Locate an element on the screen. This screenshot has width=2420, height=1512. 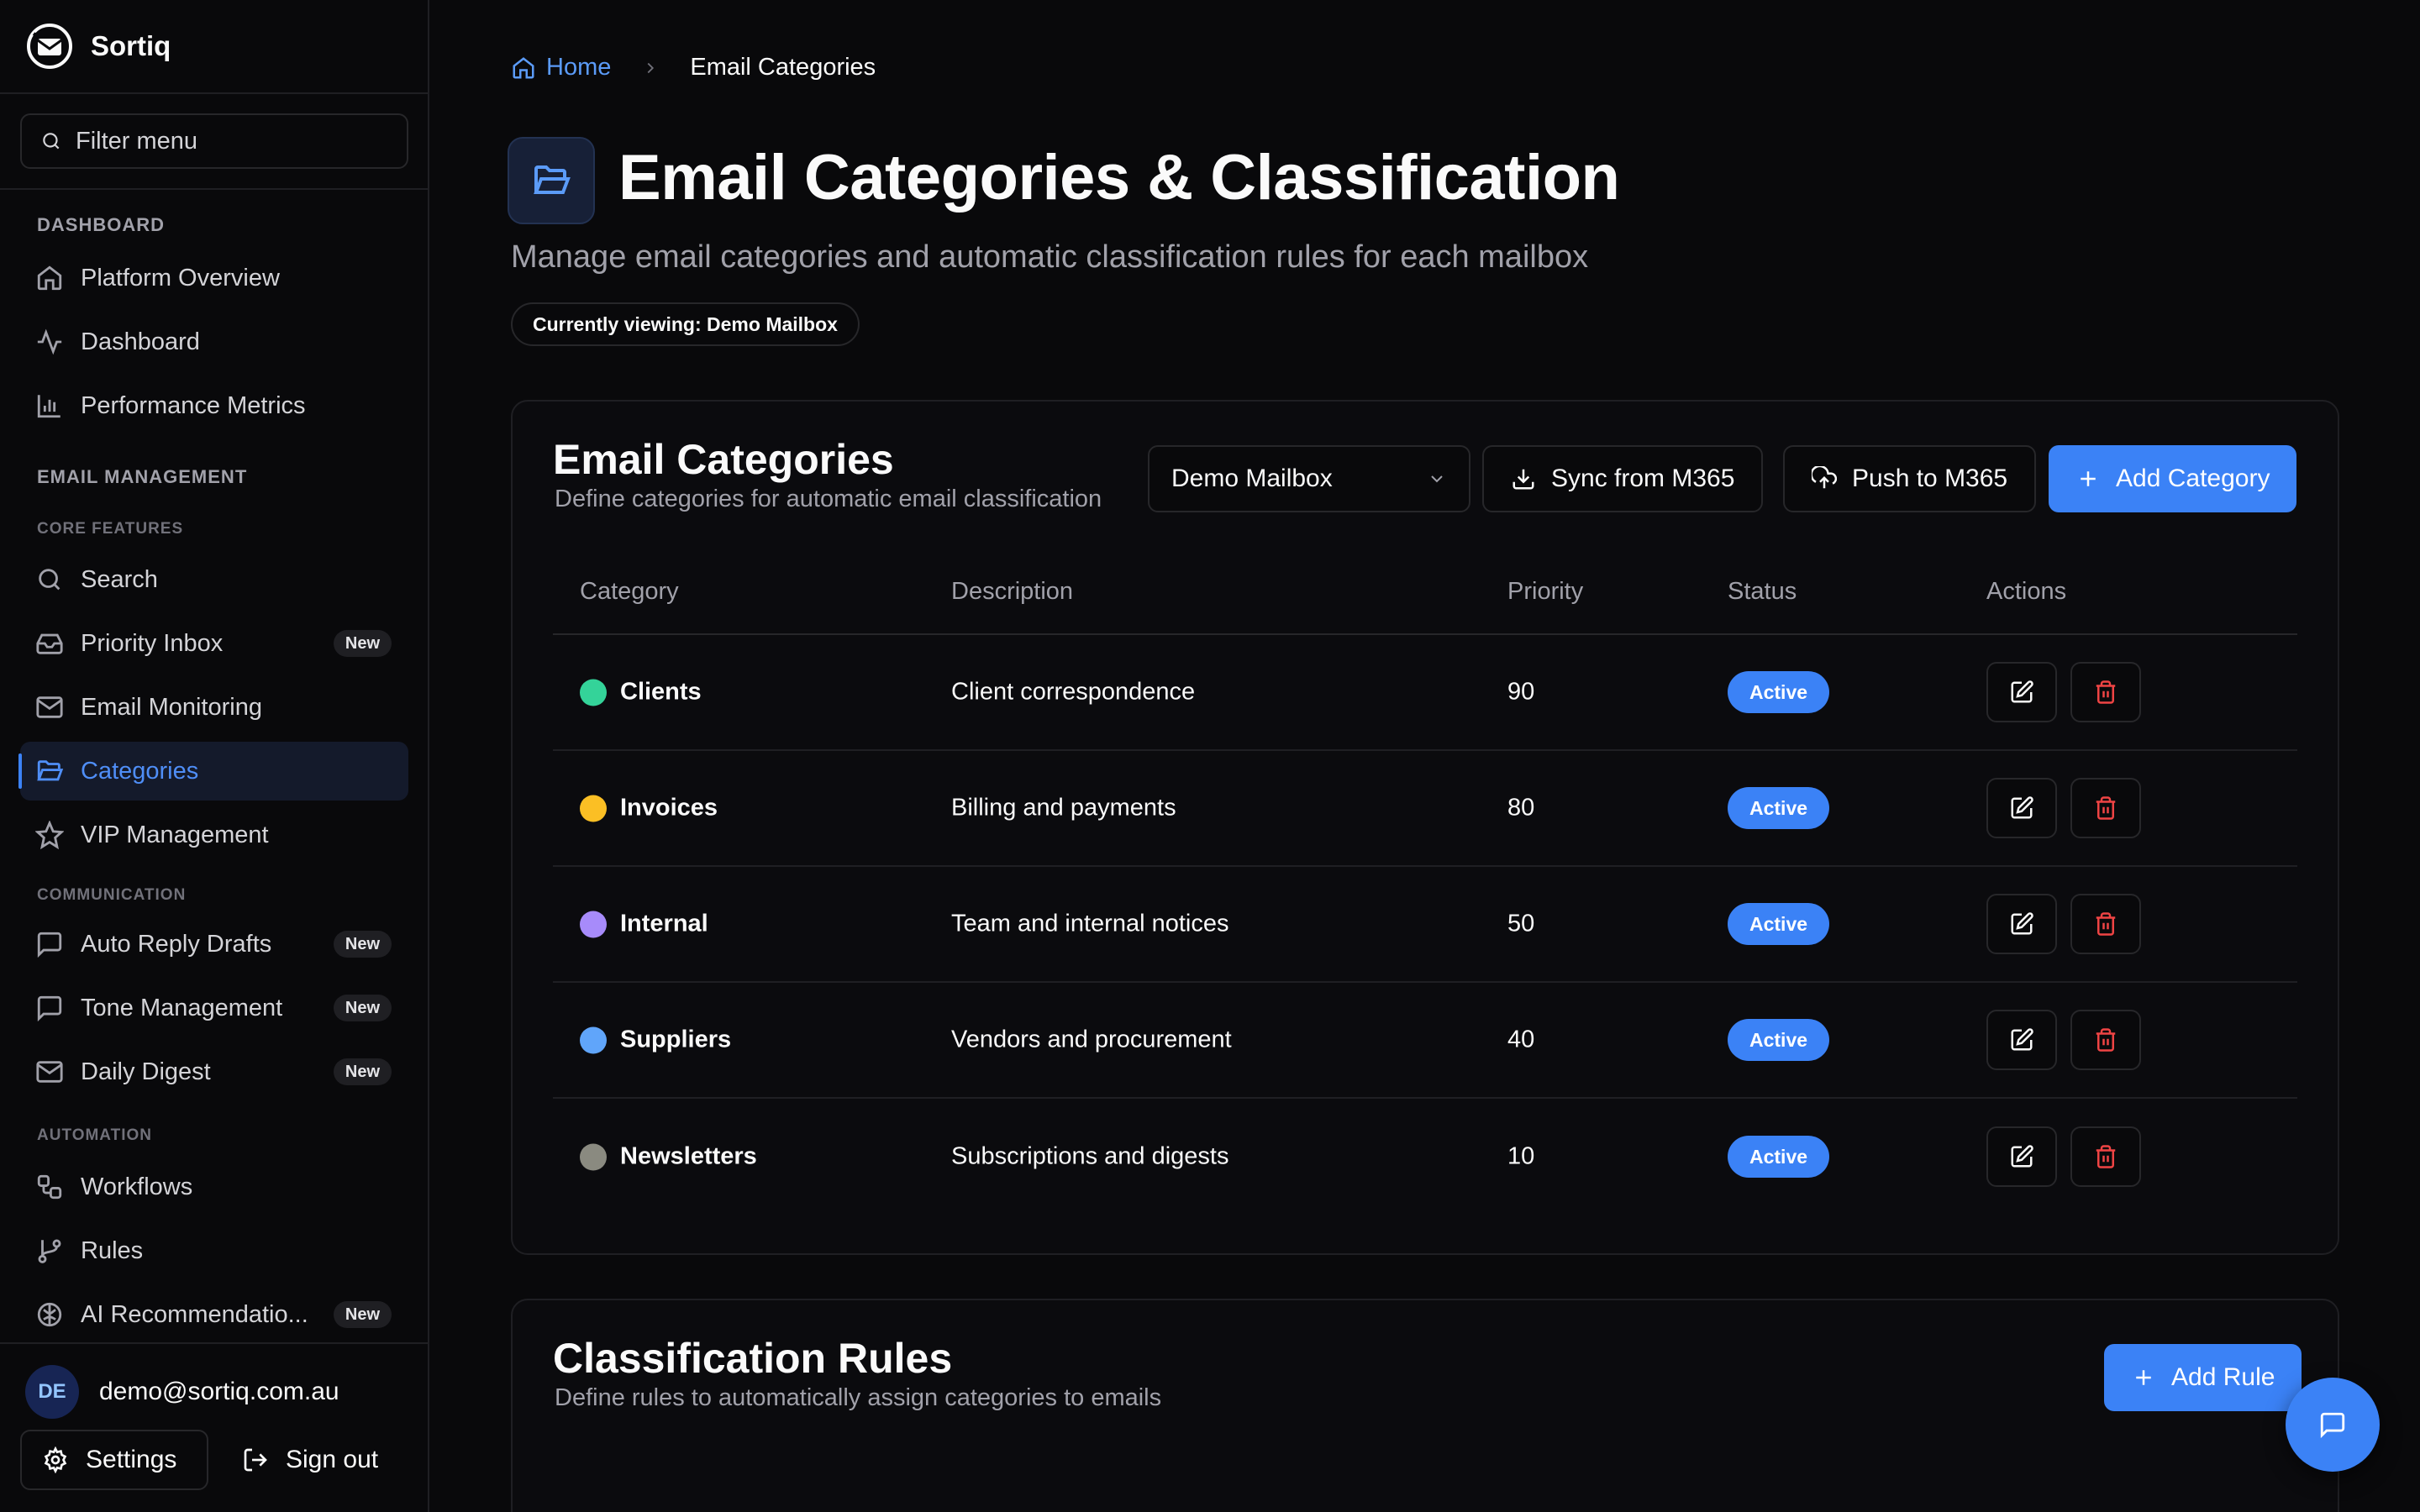
sidebar-item-label: Platform Overview is located at coordinates (180, 277).